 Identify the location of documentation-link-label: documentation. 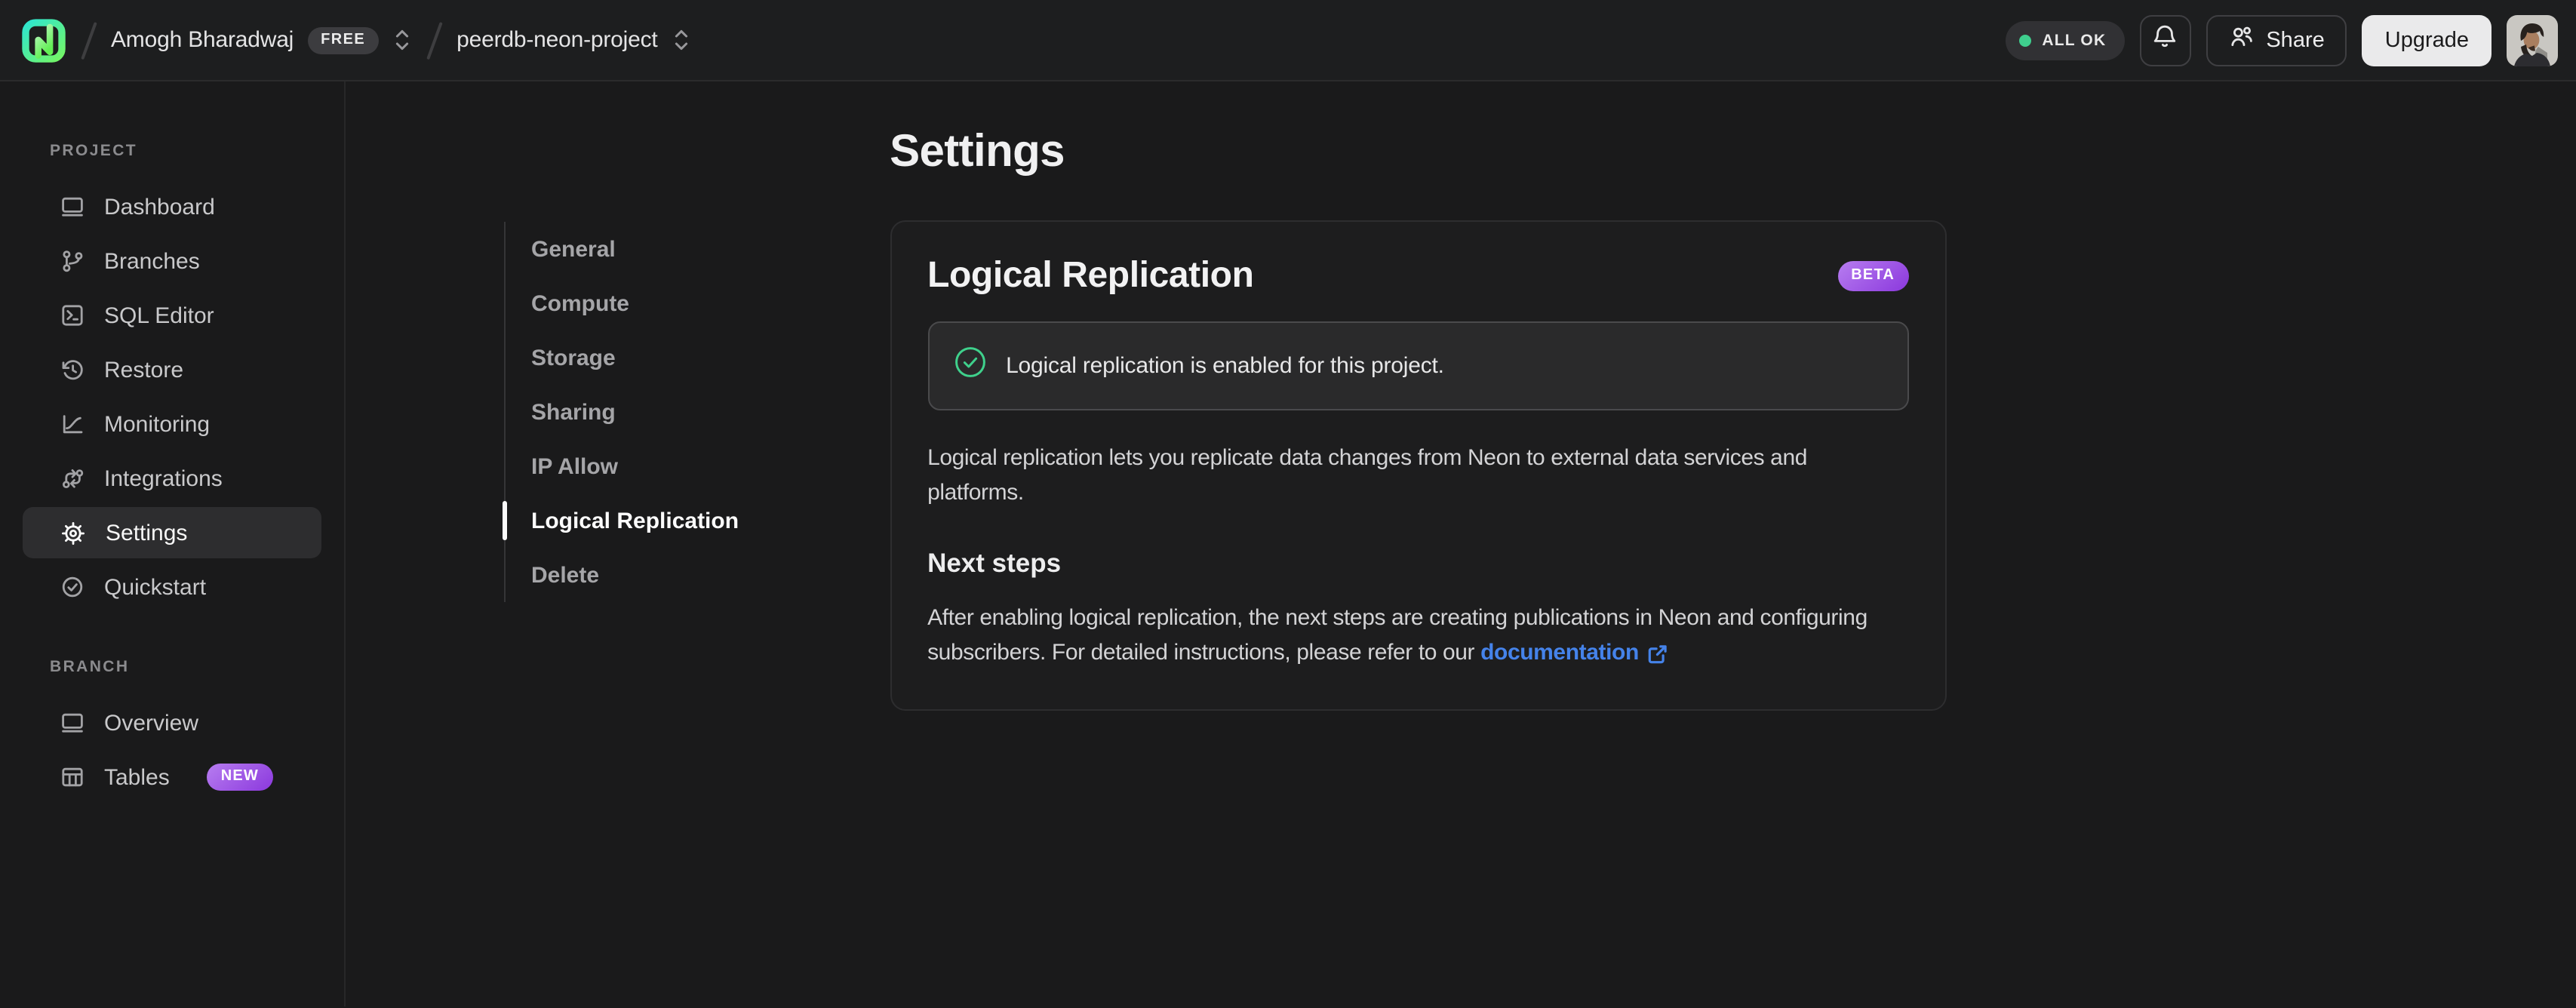
(1559, 652).